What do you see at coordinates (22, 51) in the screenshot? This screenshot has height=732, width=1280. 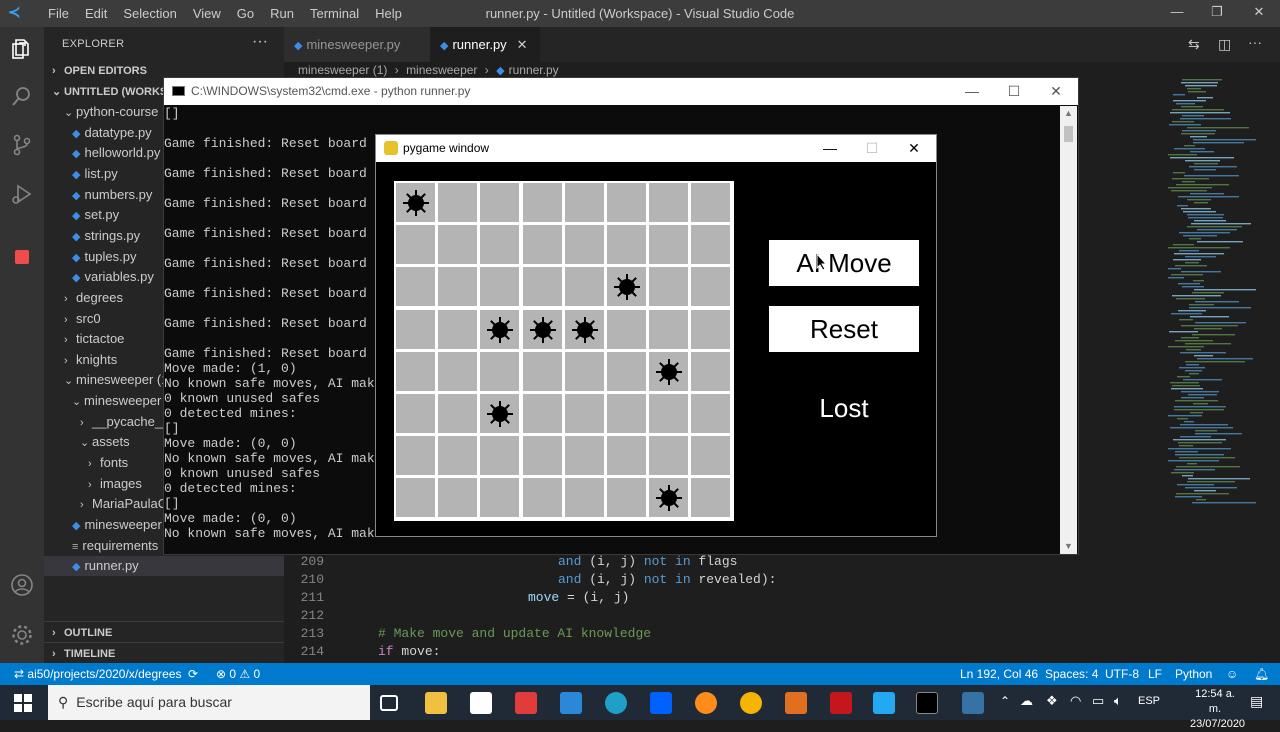 I see `explorer-icon` at bounding box center [22, 51].